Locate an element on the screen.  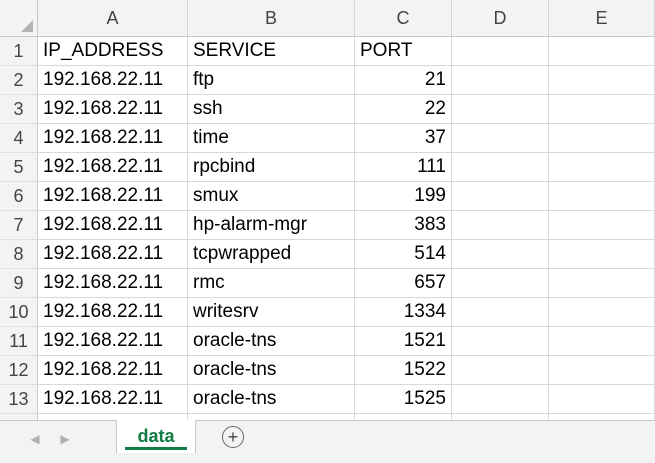
cell-d3 is located at coordinates (500, 109).